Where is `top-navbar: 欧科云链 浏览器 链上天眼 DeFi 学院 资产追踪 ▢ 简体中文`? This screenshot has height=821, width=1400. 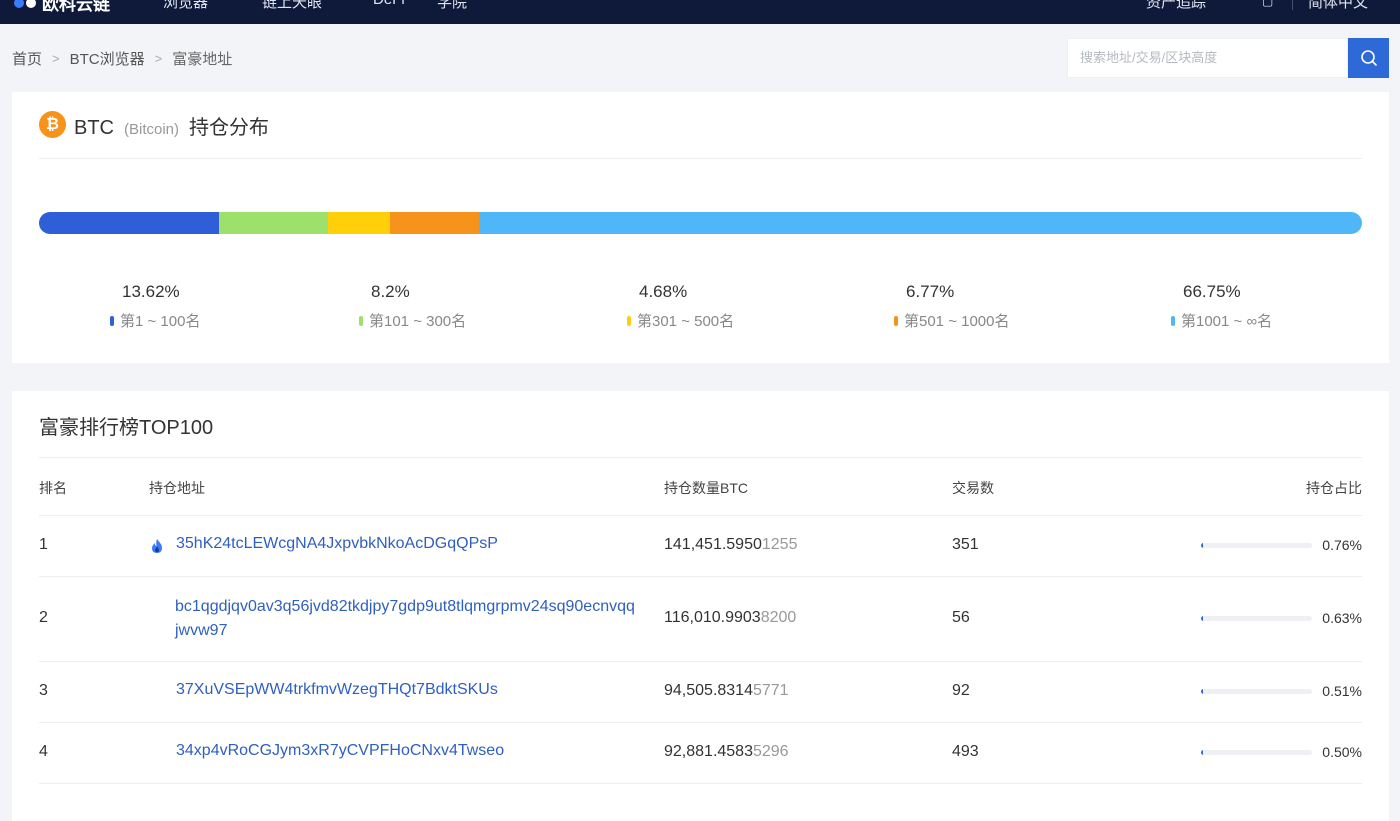
top-navbar: 欧科云链 浏览器 链上天眼 DeFi 学院 资产追踪 ▢ 简体中文 is located at coordinates (700, 12).